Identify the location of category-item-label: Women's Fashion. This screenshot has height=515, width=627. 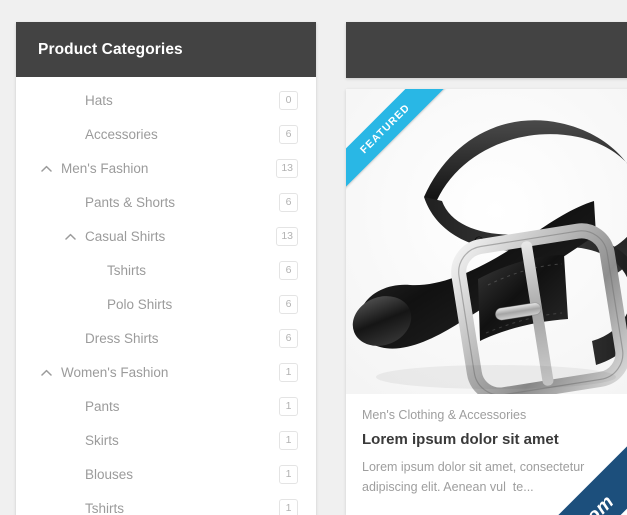
(115, 372).